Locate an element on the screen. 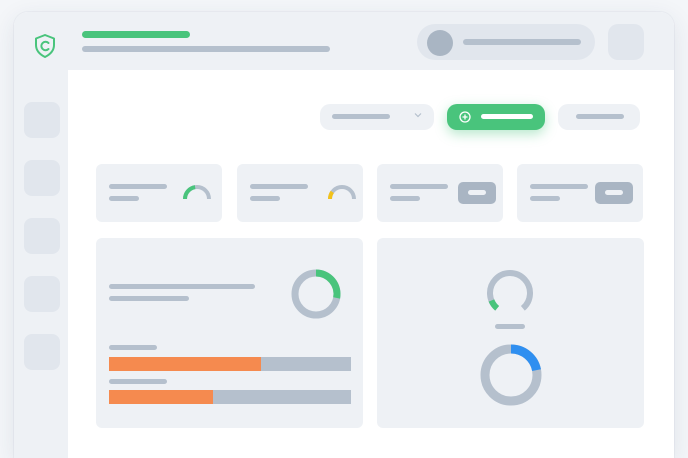 This screenshot has height=458, width=688. filter-dropdown is located at coordinates (377, 117).